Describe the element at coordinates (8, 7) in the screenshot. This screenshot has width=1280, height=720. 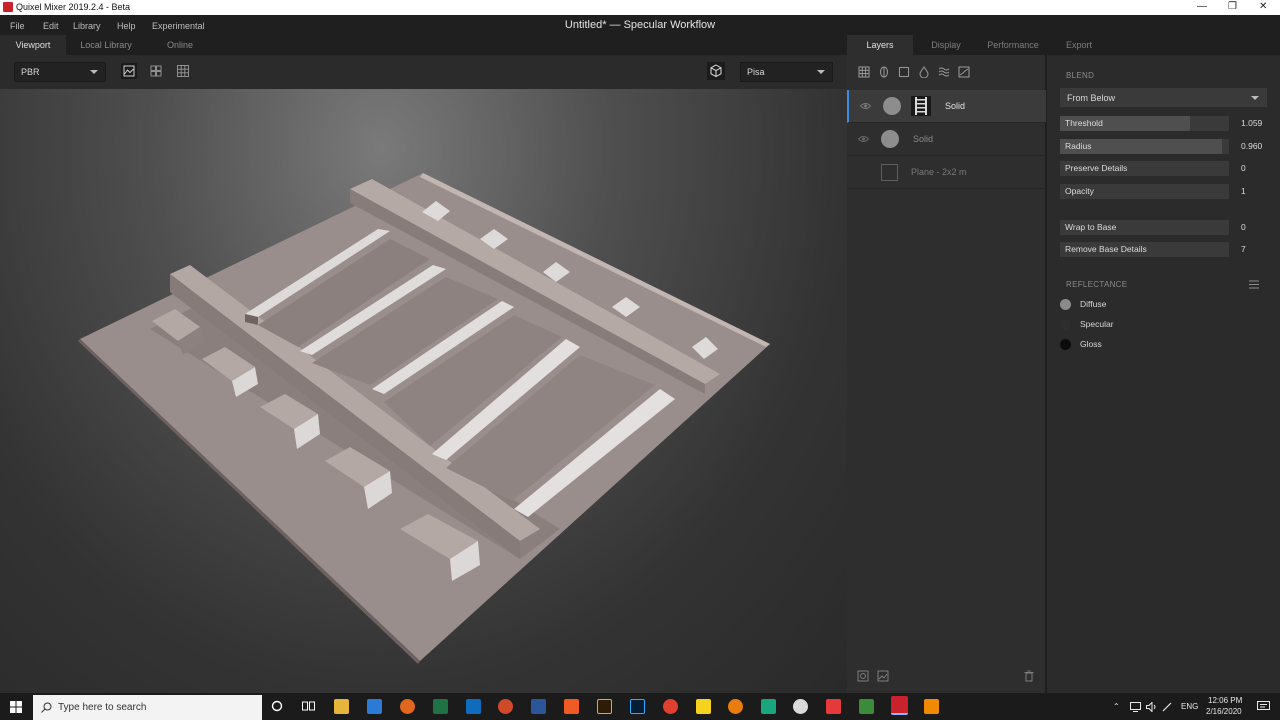
I see `quixel-mixer-logo-icon` at that location.